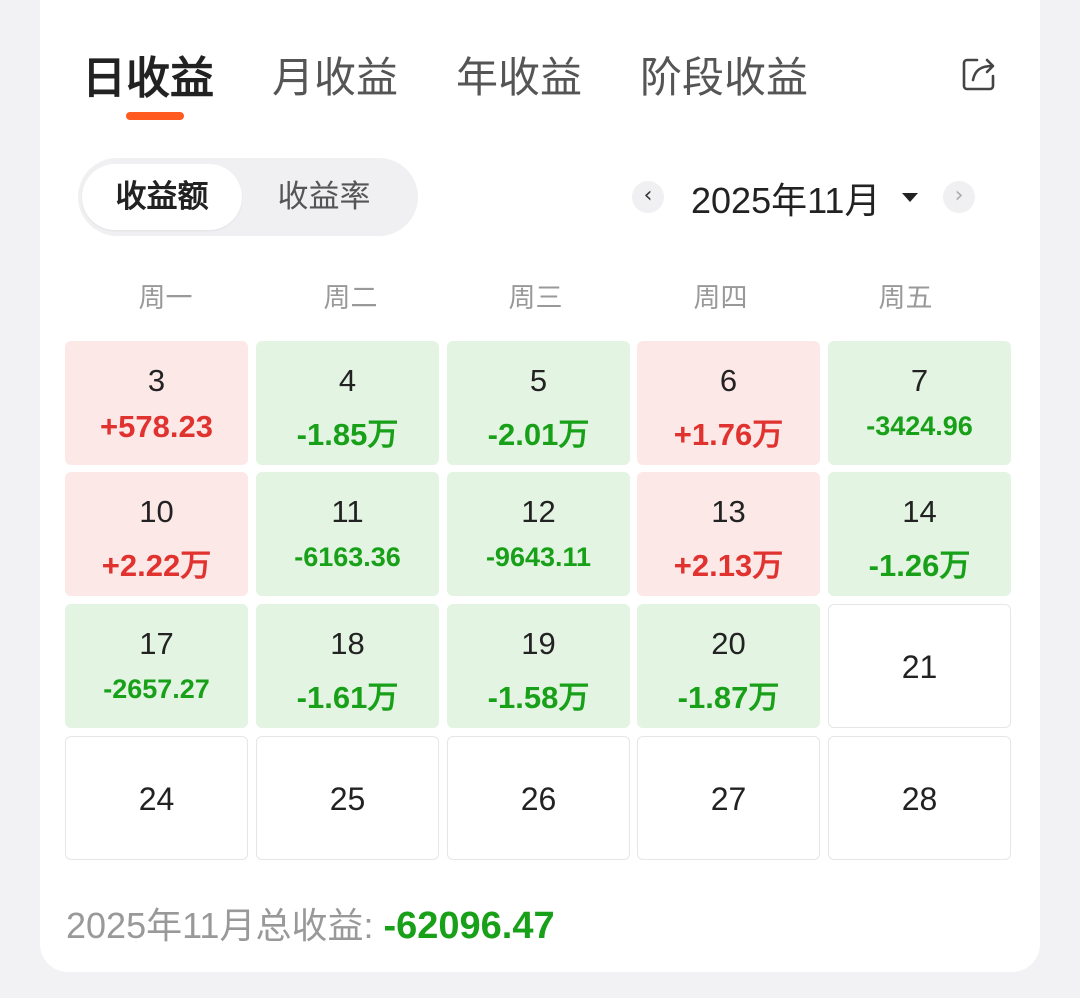 The height and width of the screenshot is (998, 1080). Describe the element at coordinates (728, 380) in the screenshot. I see `calendar-day-number: 6` at that location.